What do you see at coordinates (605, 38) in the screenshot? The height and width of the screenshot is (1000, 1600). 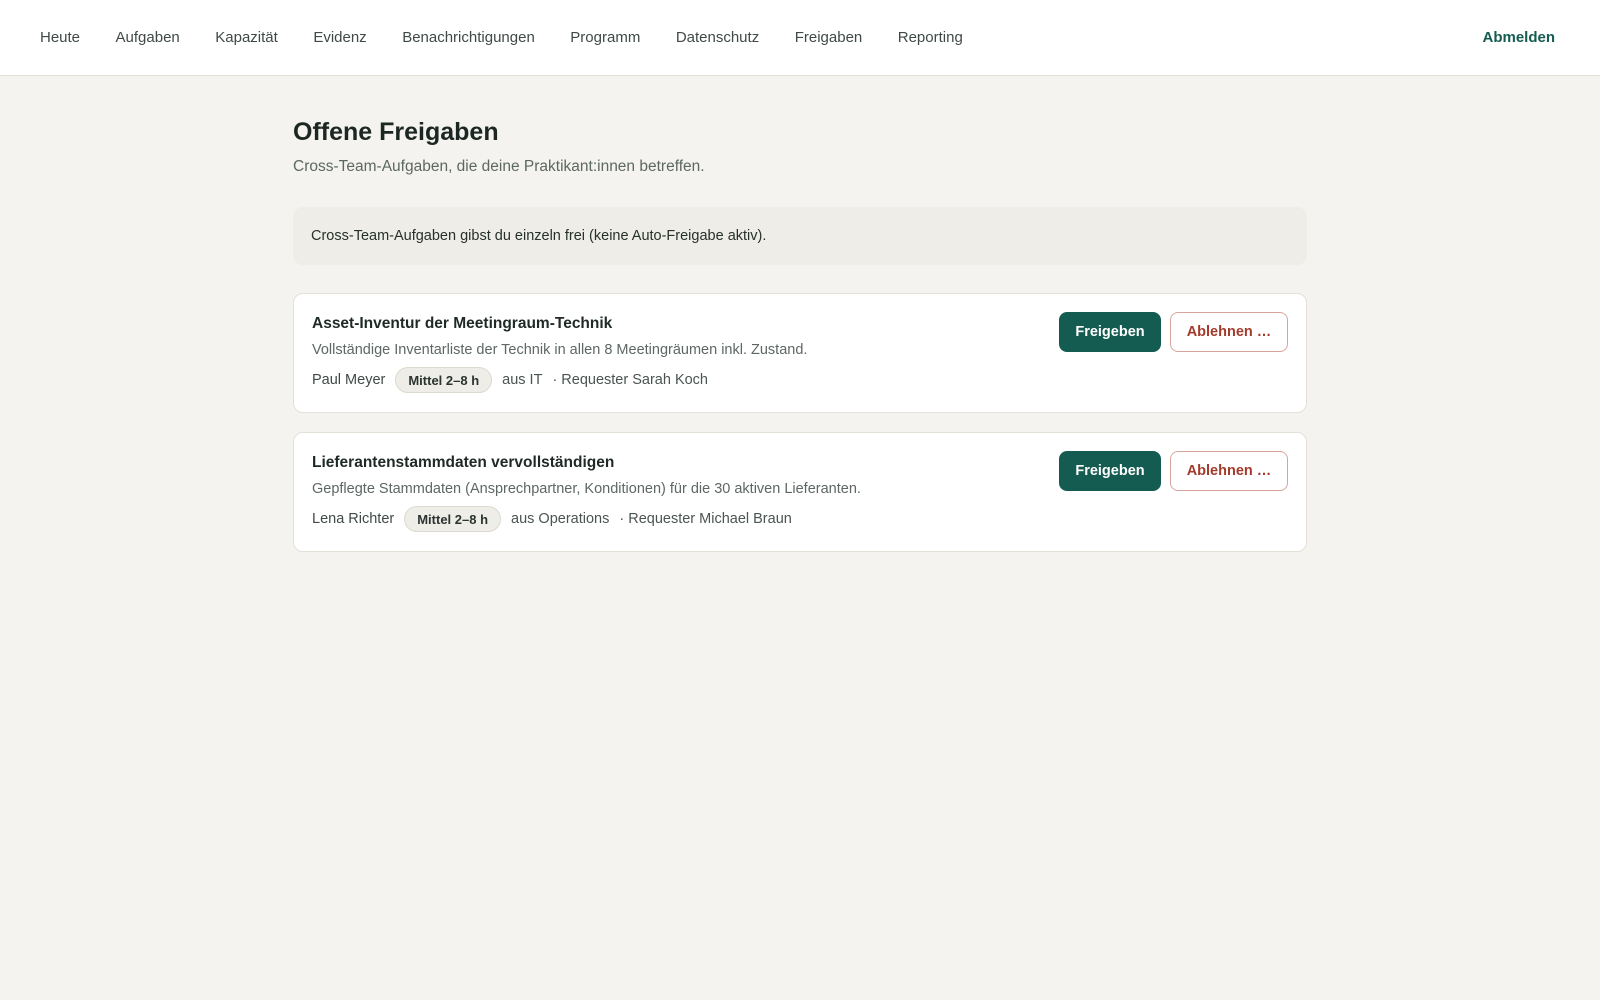 I see `nav-item-programm: Programm` at bounding box center [605, 38].